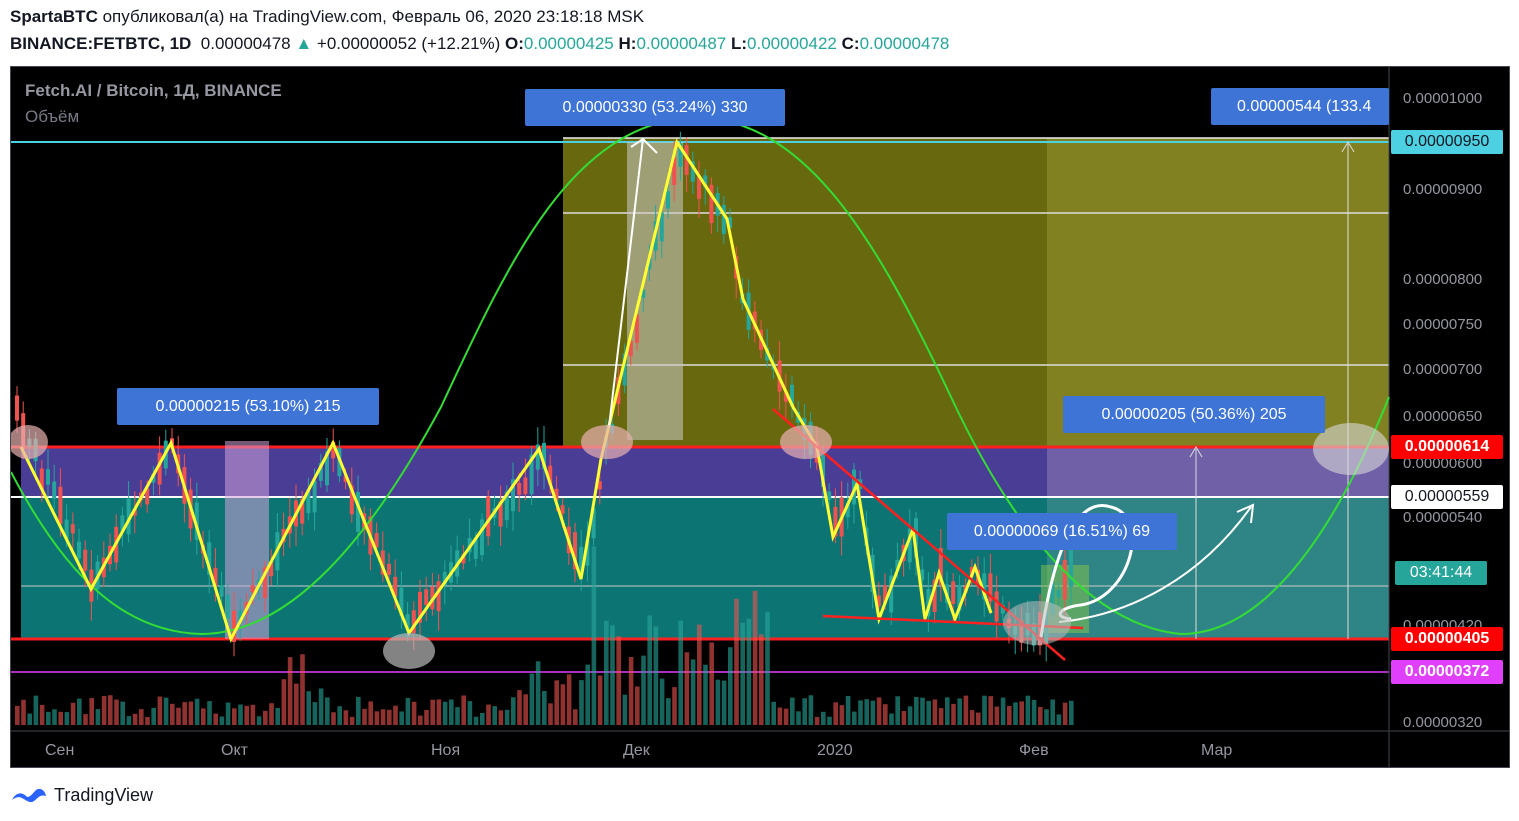 This screenshot has height=821, width=1519. I want to click on marker-ellipse, so click(1037, 623).